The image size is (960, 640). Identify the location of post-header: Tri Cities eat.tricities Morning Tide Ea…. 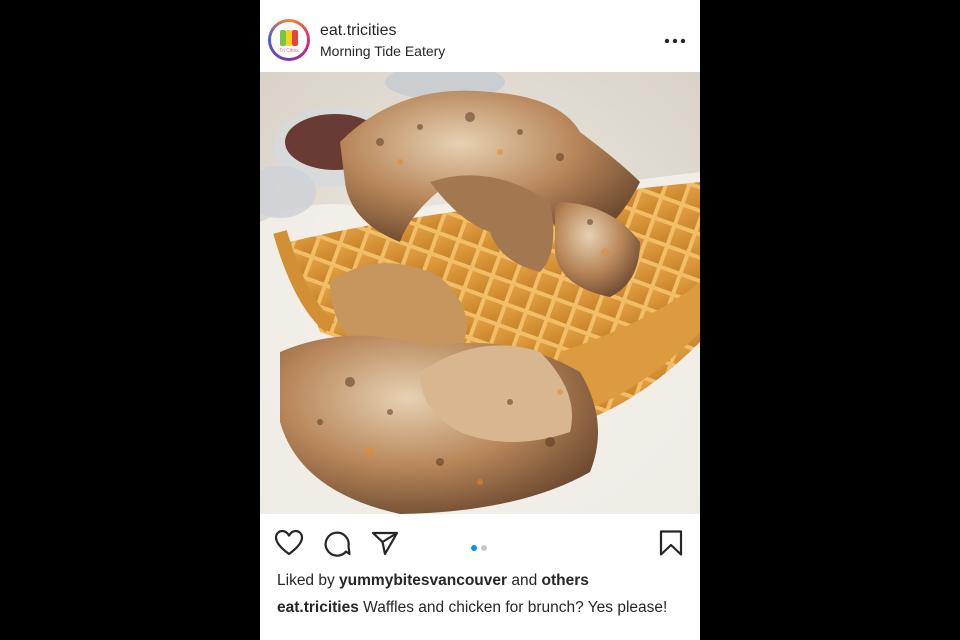
(480, 36).